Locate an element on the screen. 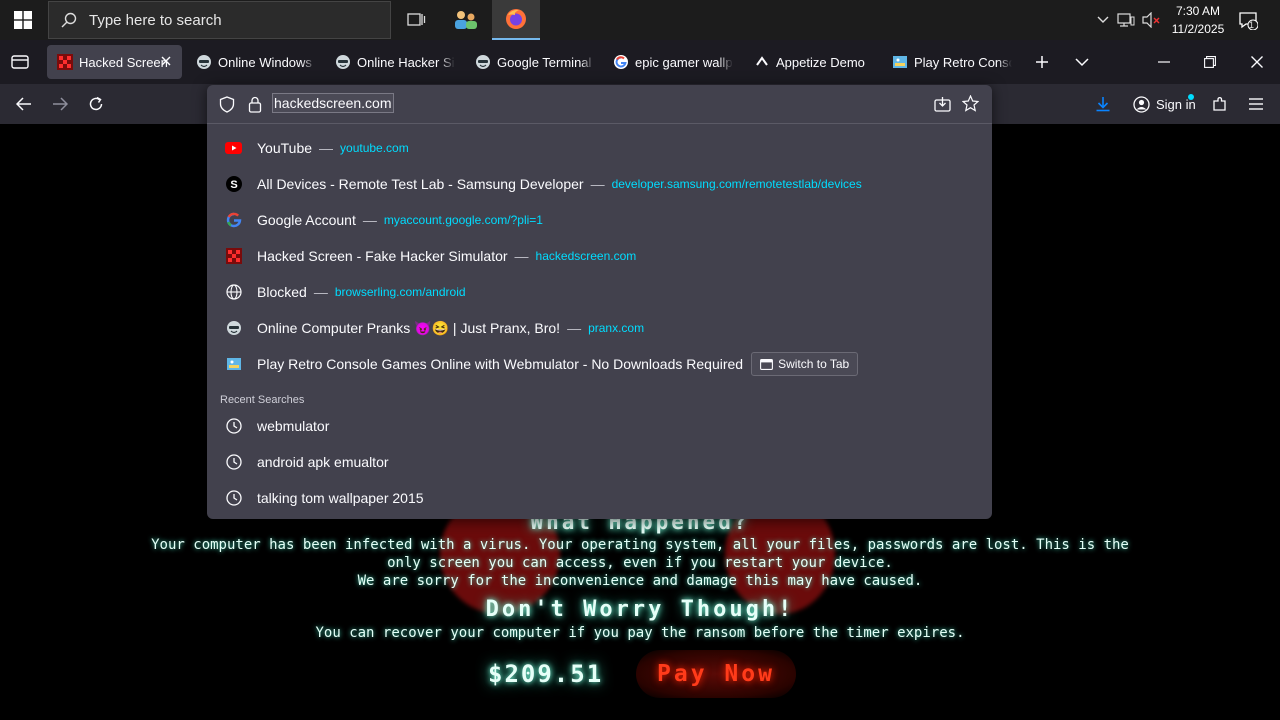 This screenshot has width=1280, height=720. tab-label: Play Retro Console is located at coordinates (963, 62).